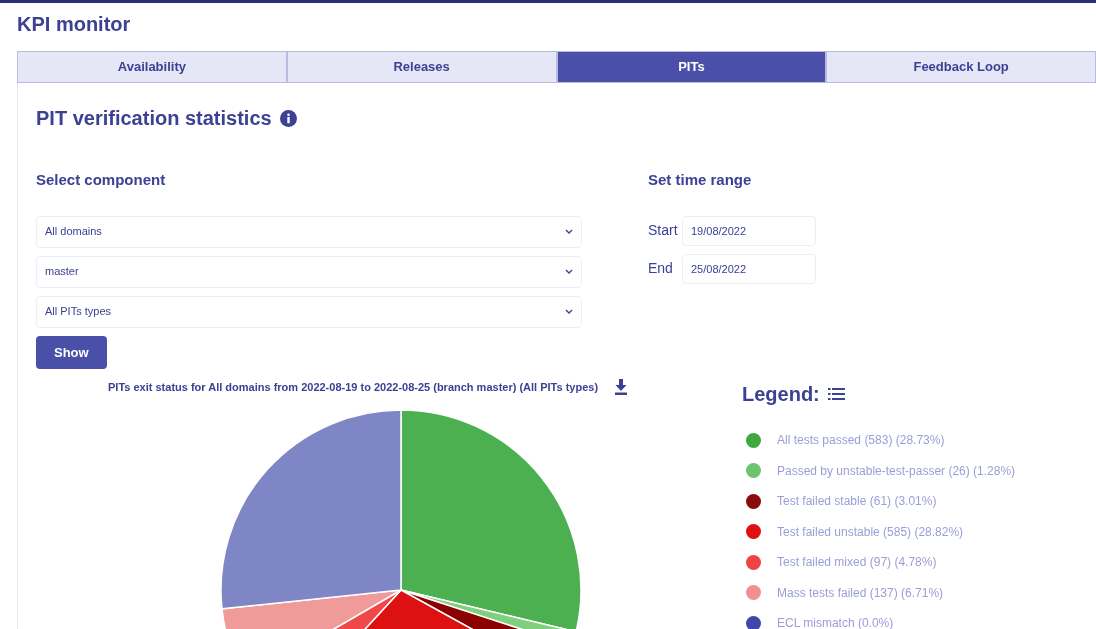 The width and height of the screenshot is (1096, 629). I want to click on section-title: Set time range, so click(700, 180).